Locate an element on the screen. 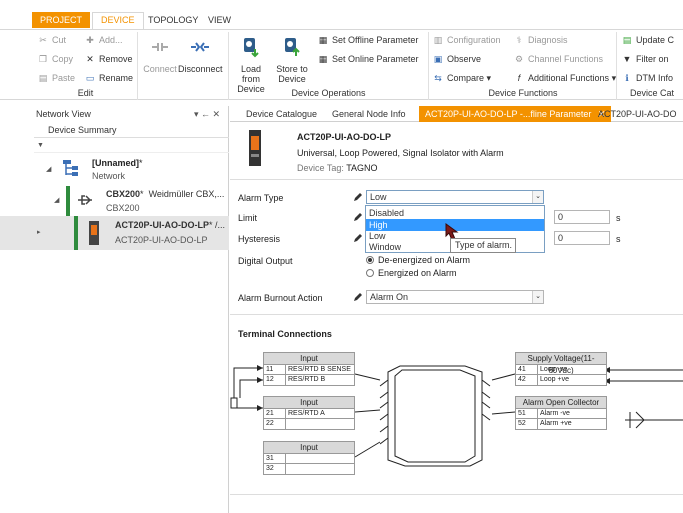 This screenshot has width=683, height=513. terminal-row: 41 Loop -ve is located at coordinates (561, 370).